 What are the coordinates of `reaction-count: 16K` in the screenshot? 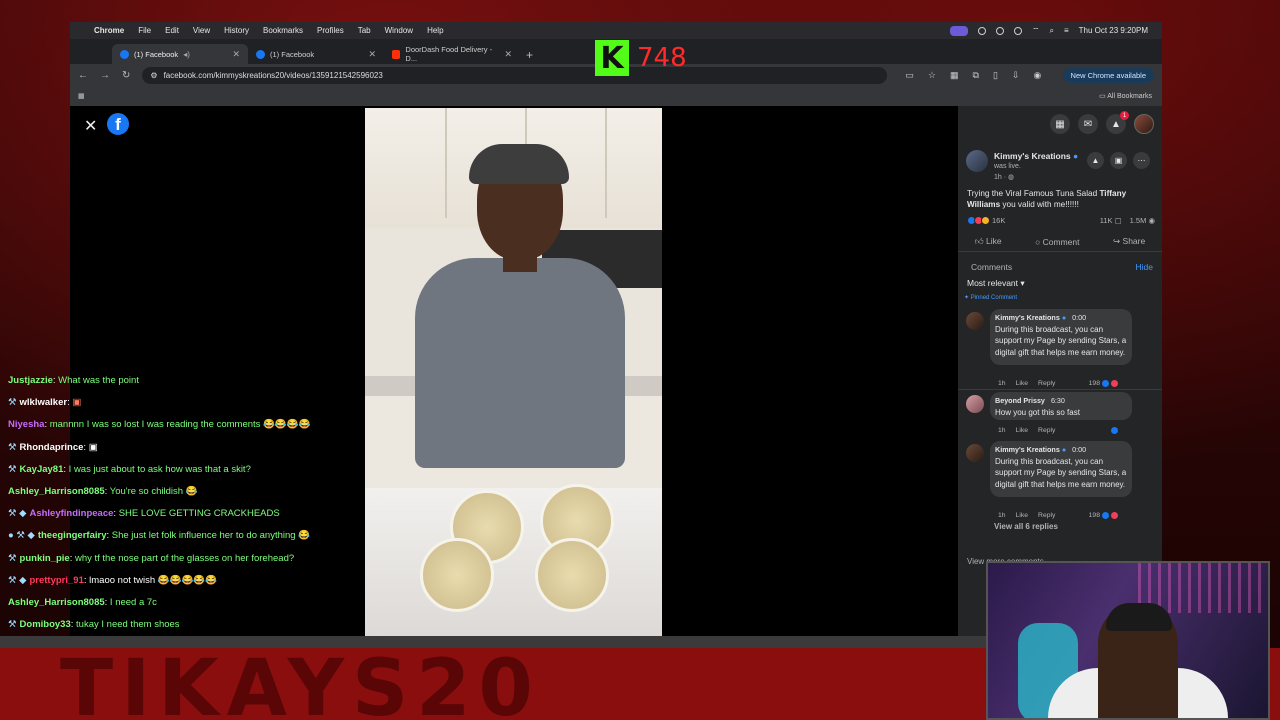 It's located at (998, 220).